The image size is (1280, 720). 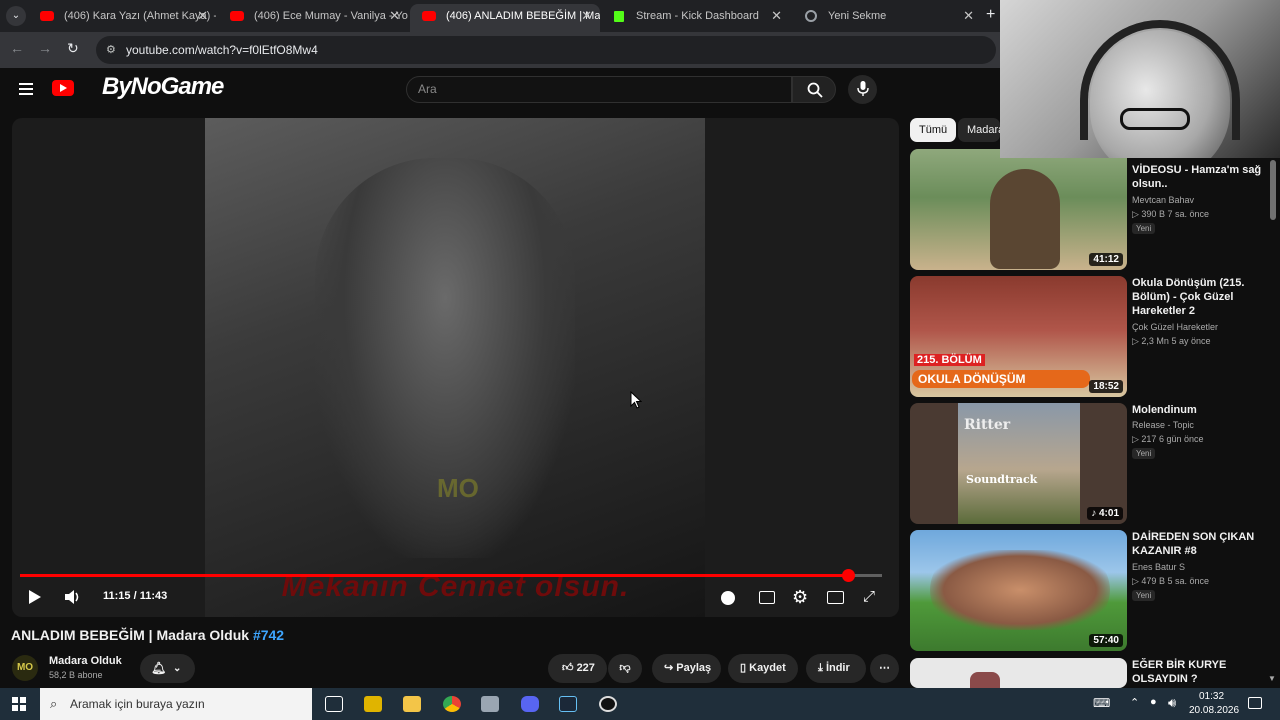 I want to click on pause-indicator-icon, so click(x=728, y=598).